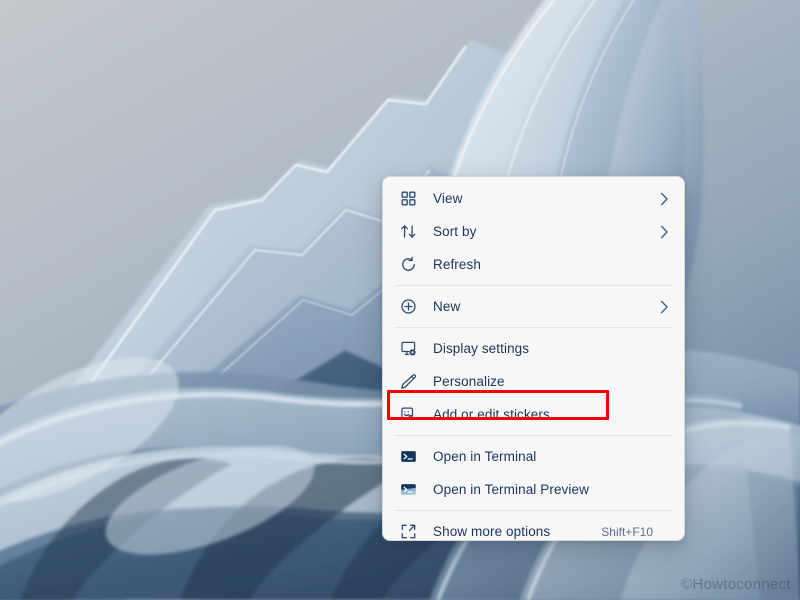 The height and width of the screenshot is (600, 800). What do you see at coordinates (457, 264) in the screenshot?
I see `context-menu-label: Refresh` at bounding box center [457, 264].